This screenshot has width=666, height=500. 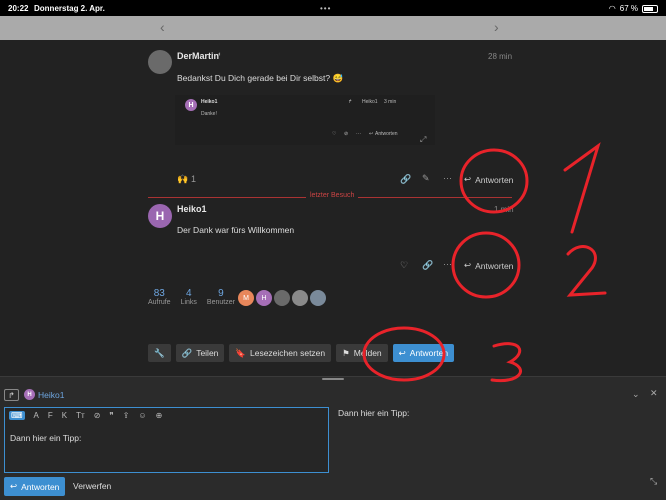 I want to click on toolbar-button: A, so click(x=36, y=415).